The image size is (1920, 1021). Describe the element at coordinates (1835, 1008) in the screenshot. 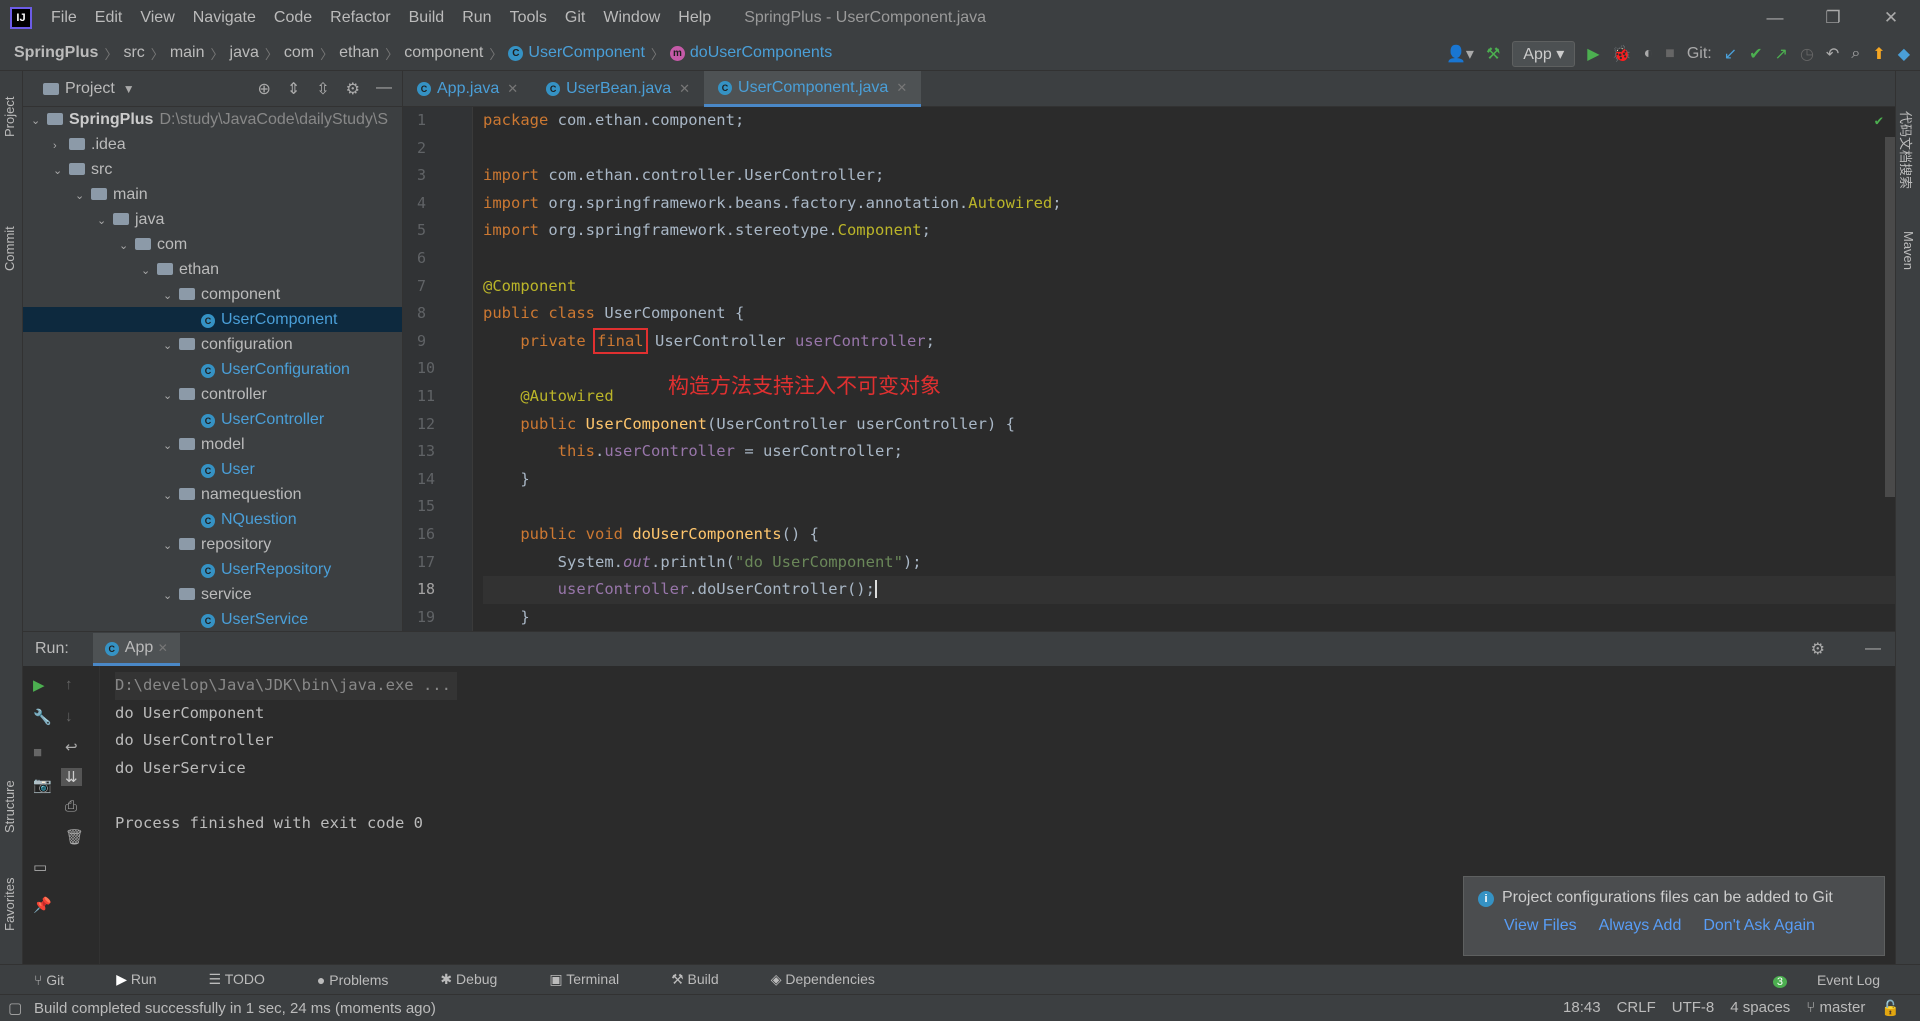

I see `git-branch: ⑂ master` at that location.